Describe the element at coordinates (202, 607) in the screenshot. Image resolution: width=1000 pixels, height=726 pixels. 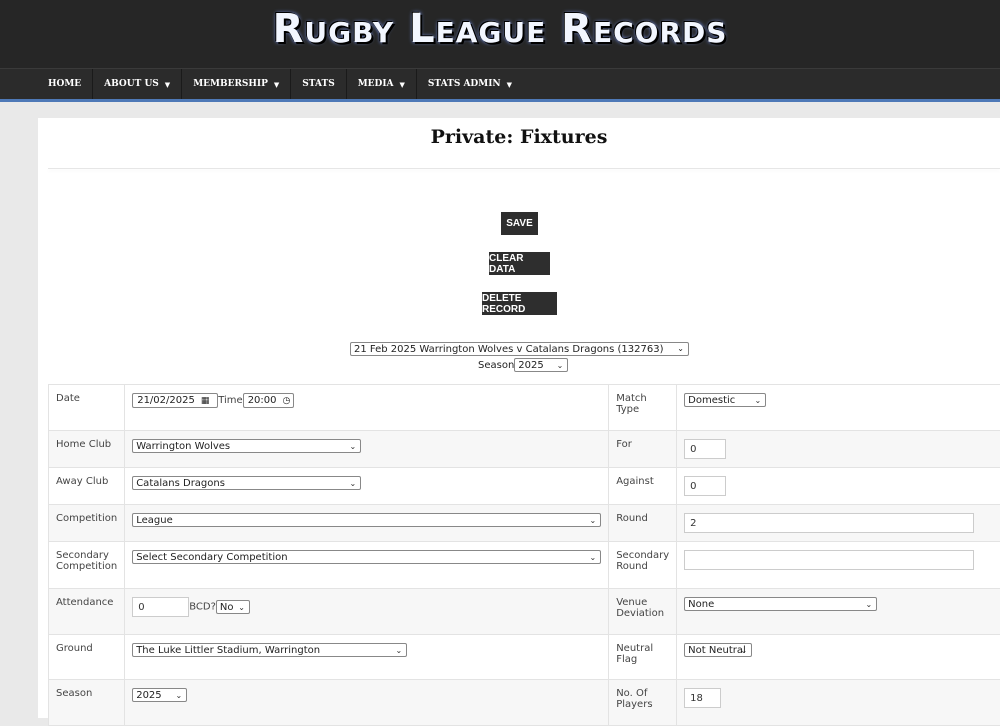
I see `bcd-label: BCD?` at that location.